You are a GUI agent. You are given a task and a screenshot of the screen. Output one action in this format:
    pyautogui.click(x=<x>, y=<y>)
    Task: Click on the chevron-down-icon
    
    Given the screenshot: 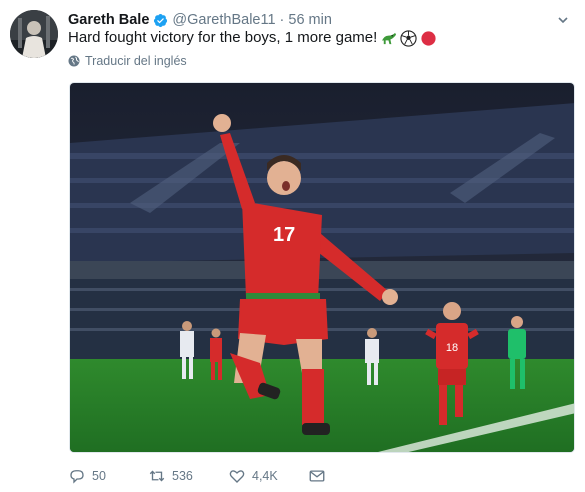 What is the action you would take?
    pyautogui.click(x=563, y=20)
    